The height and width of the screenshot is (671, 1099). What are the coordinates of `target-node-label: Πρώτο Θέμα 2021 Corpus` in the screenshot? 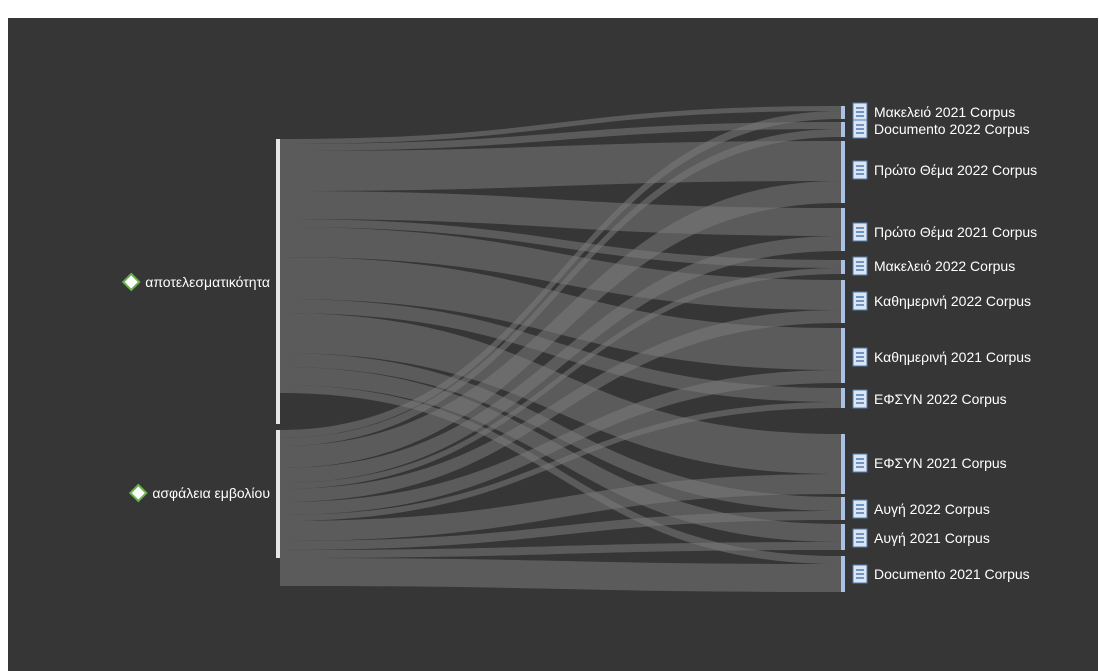 It's located at (955, 232).